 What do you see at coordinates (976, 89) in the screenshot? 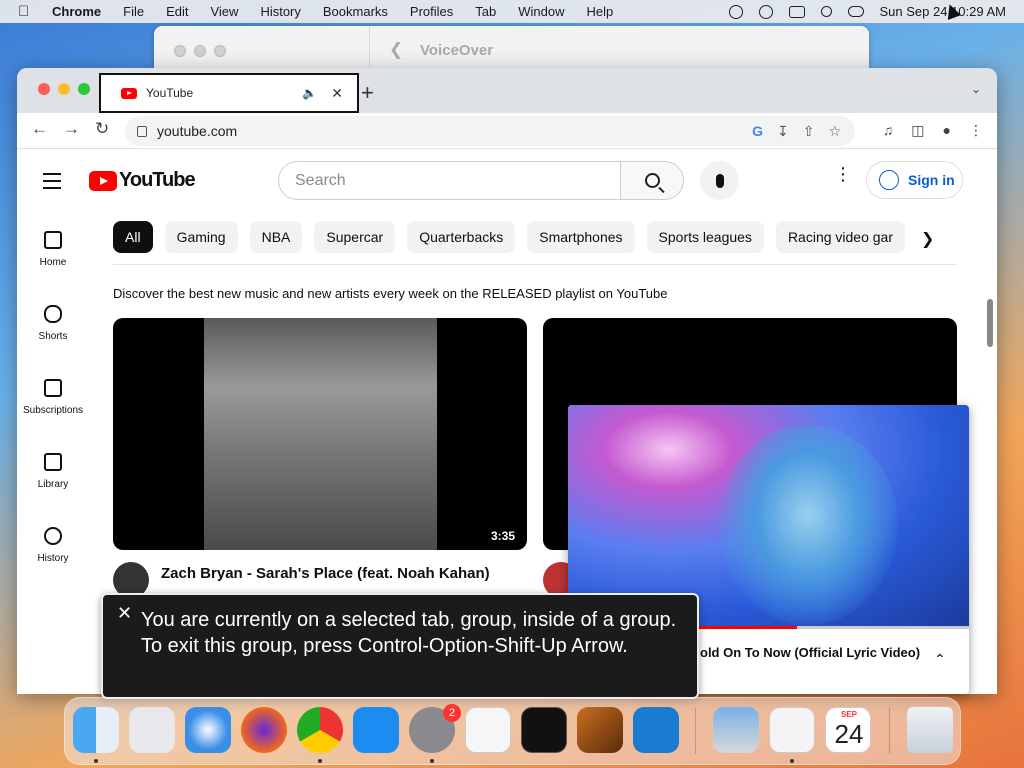
I see `tab-search-chevron-icon: ⌄` at bounding box center [976, 89].